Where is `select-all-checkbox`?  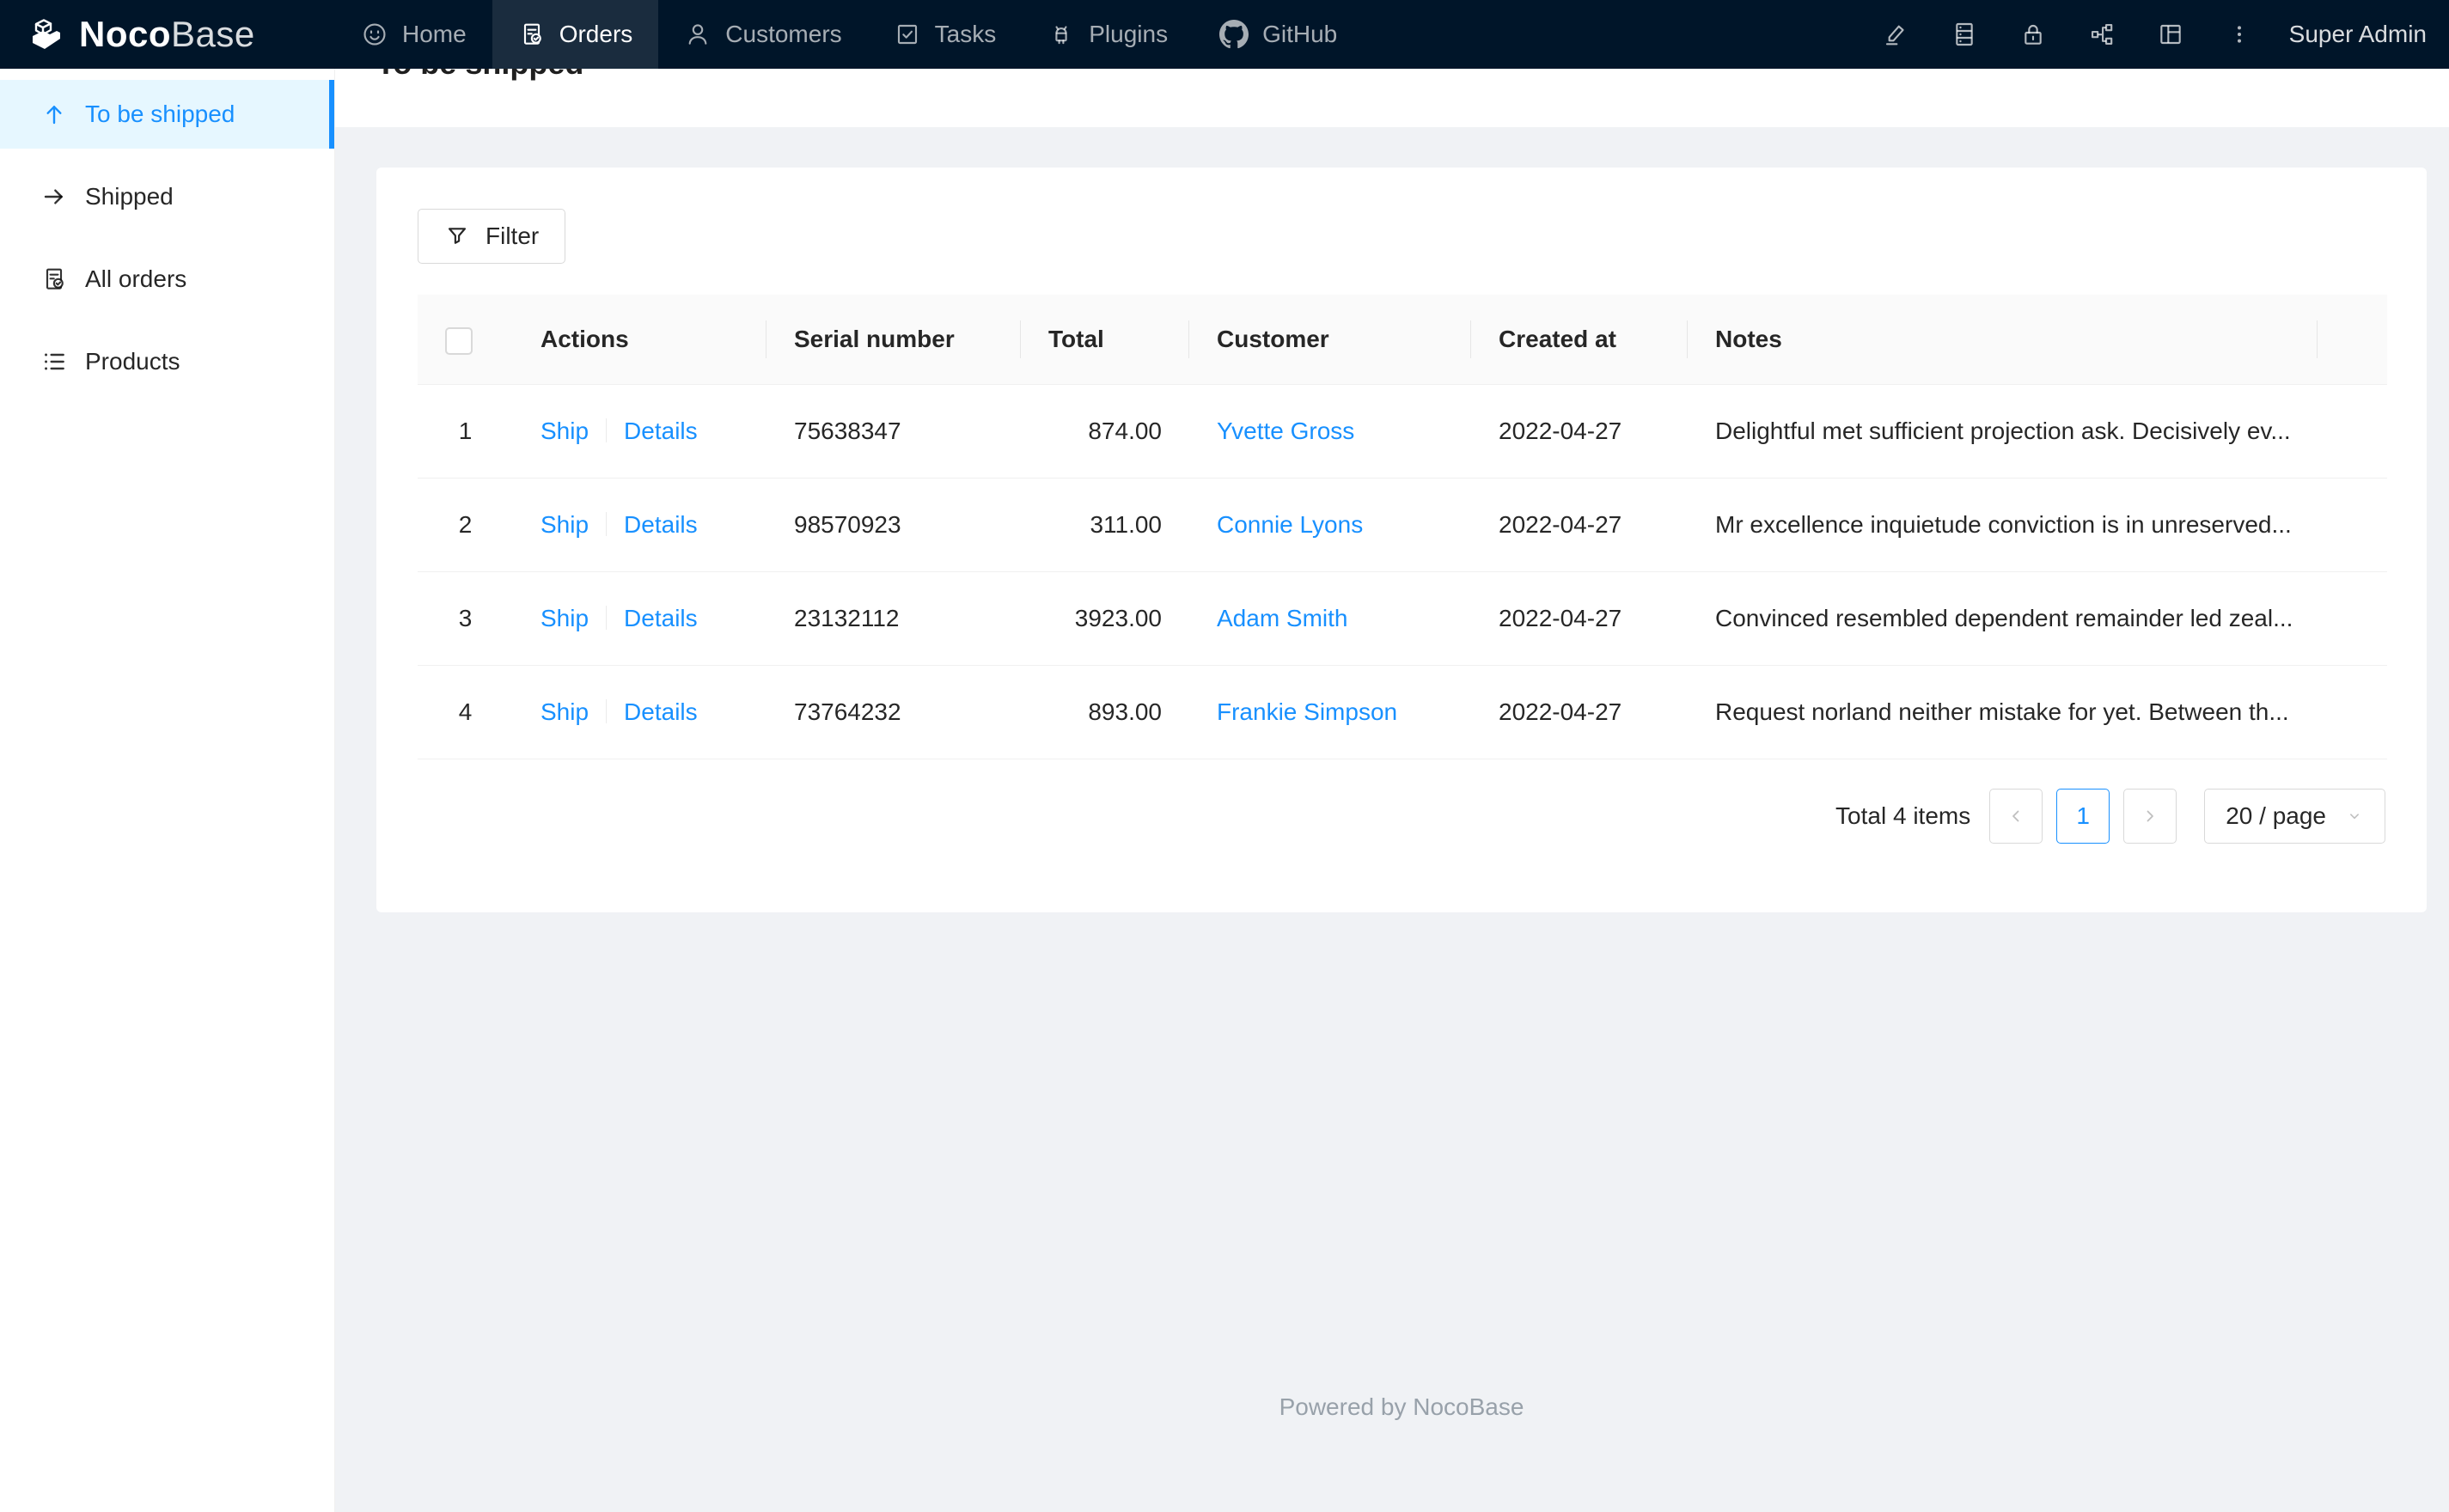 select-all-checkbox is located at coordinates (459, 340).